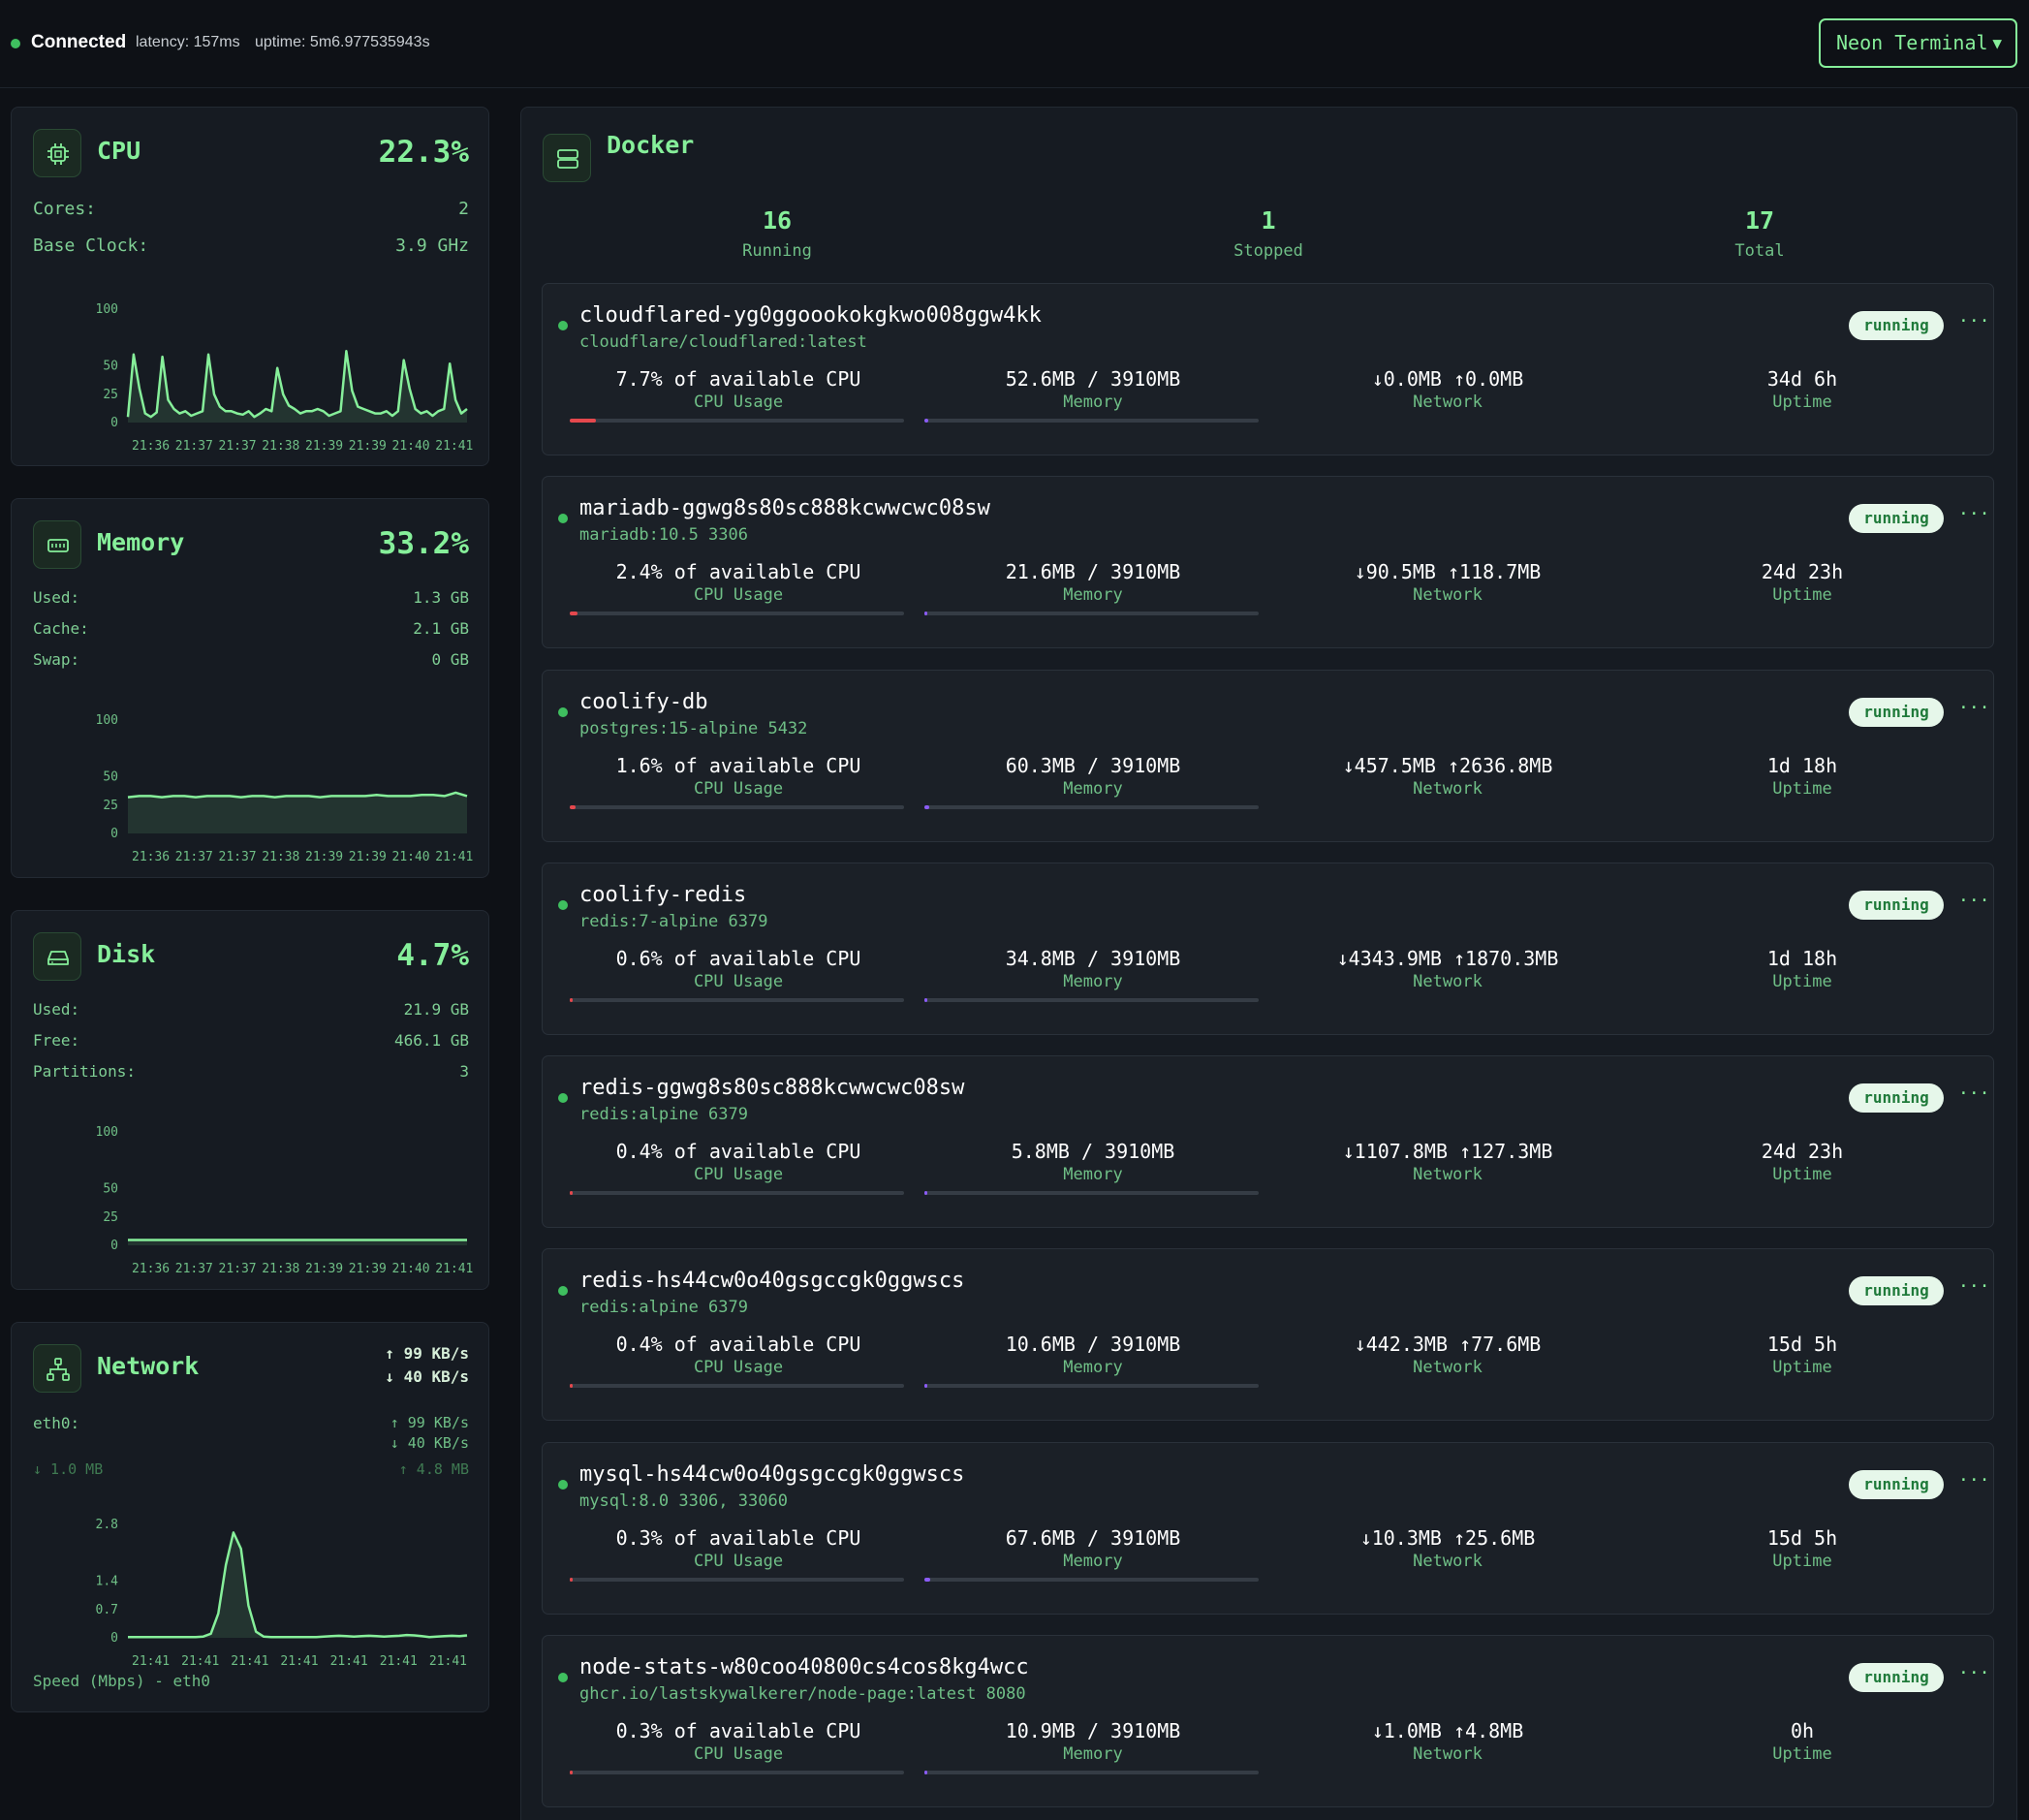 The image size is (2029, 1820). Describe the element at coordinates (1803, 1151) in the screenshot. I see `uptime-value: 24d 23h` at that location.